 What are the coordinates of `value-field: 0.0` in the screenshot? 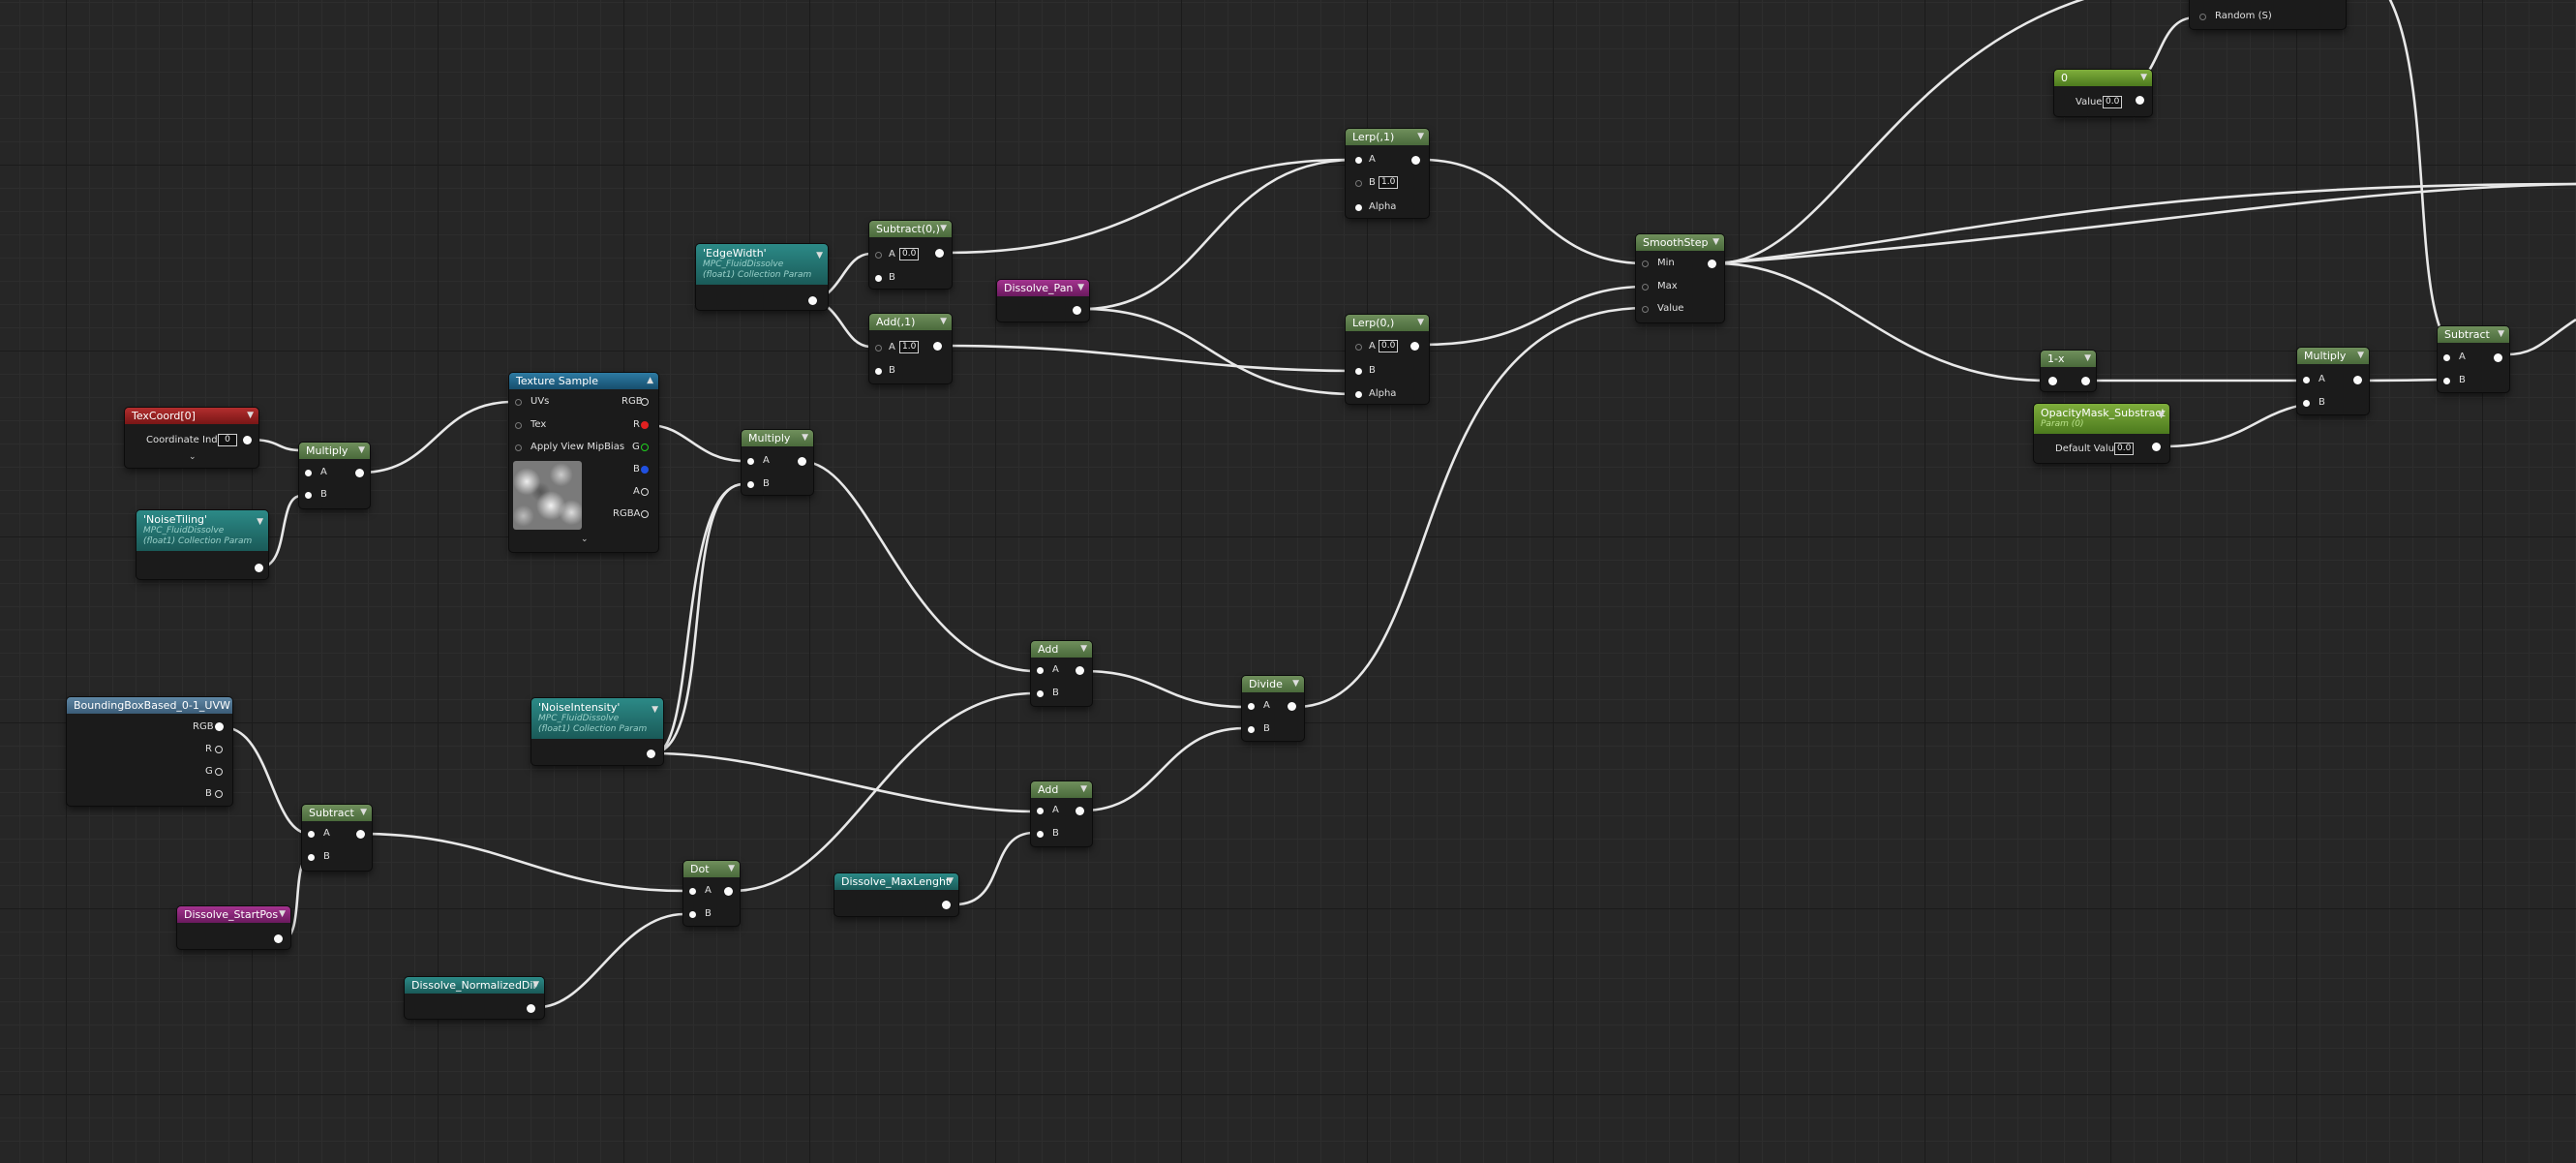 It's located at (2113, 102).